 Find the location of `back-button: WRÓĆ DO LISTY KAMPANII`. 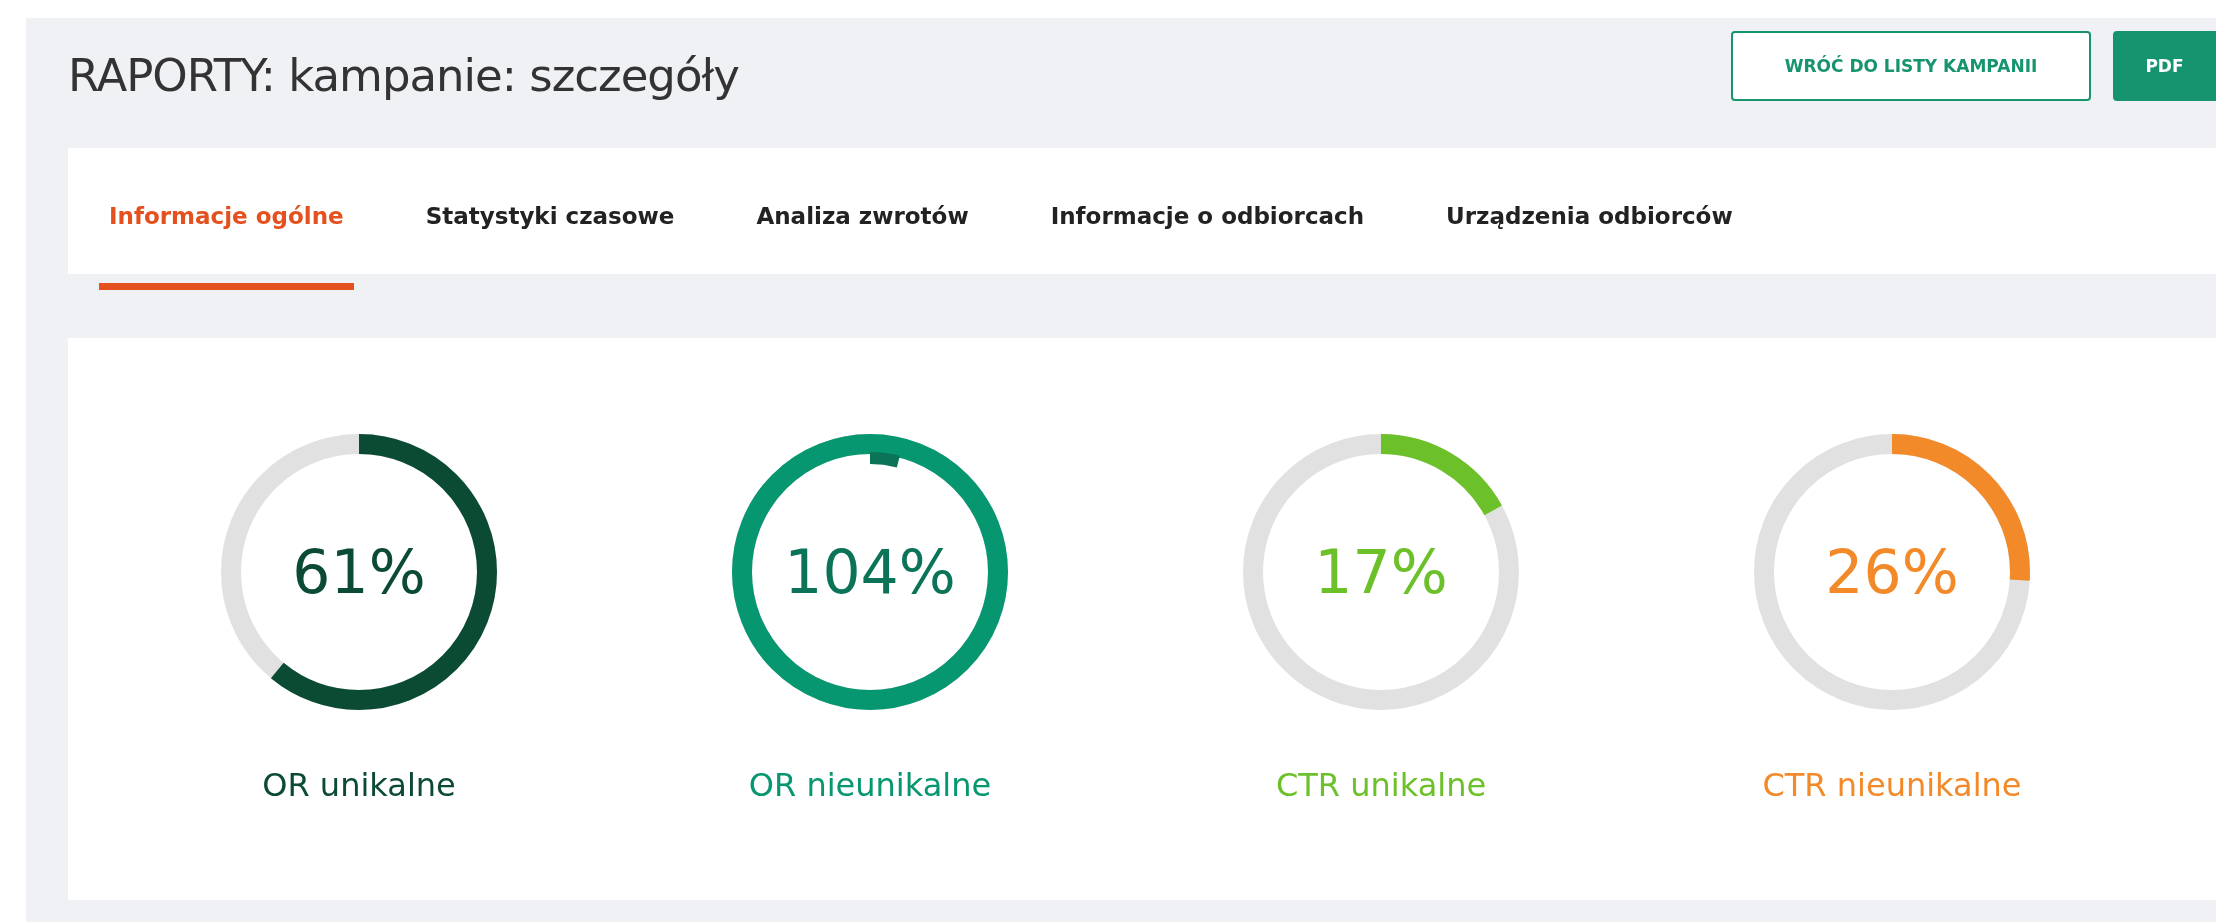

back-button: WRÓĆ DO LISTY KAMPANII is located at coordinates (1911, 66).